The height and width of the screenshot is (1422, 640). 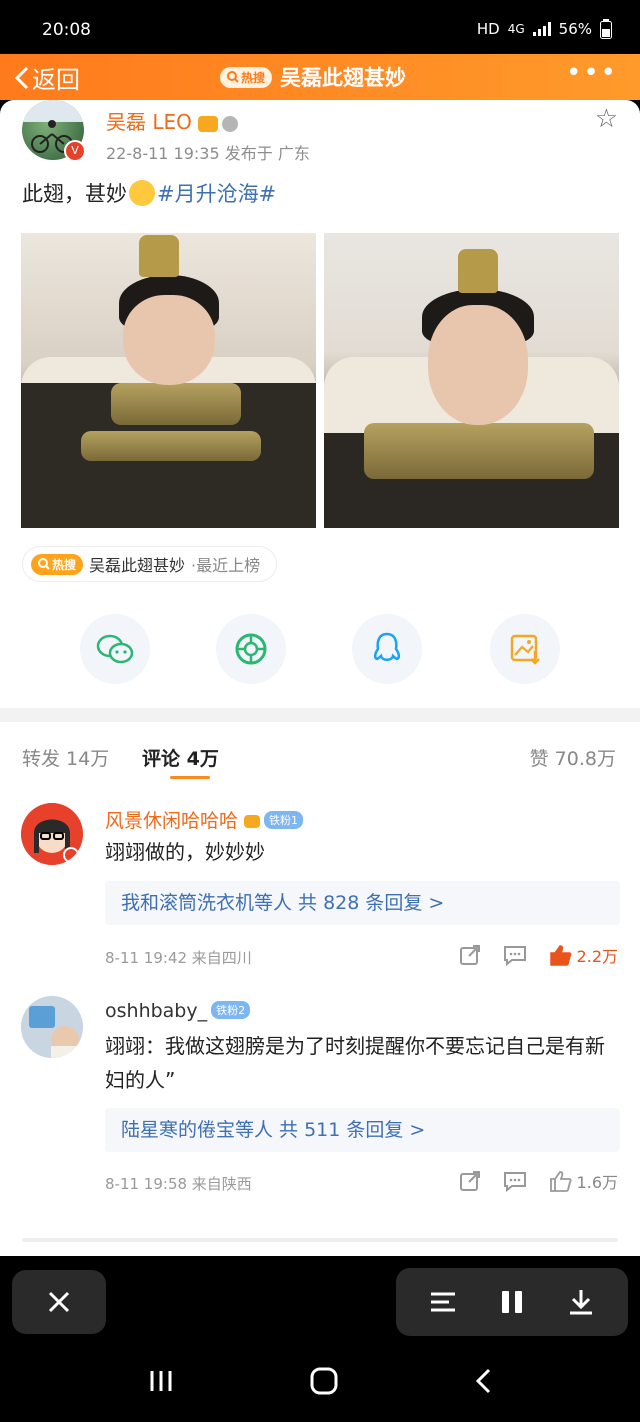 I want to click on author-name: 吴磊 LEO, so click(x=172, y=120).